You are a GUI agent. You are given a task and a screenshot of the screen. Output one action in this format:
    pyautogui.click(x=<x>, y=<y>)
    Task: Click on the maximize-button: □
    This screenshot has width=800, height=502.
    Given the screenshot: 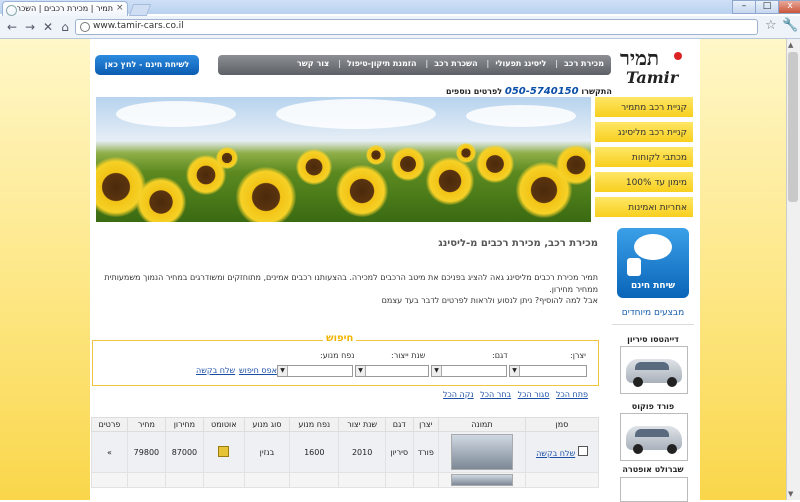 What is the action you would take?
    pyautogui.click(x=767, y=7)
    